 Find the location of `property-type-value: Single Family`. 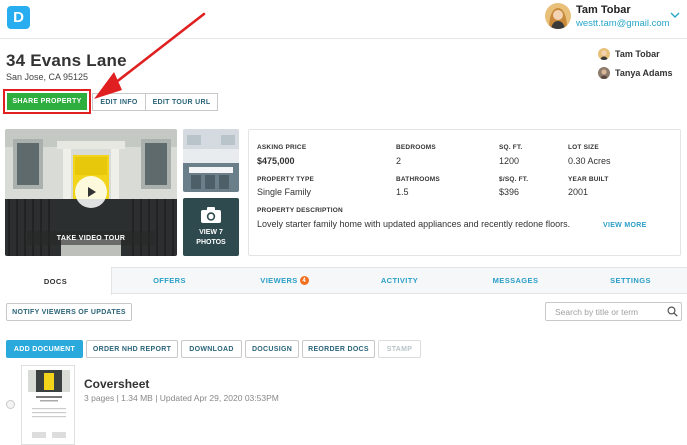

property-type-value: Single Family is located at coordinates (284, 192).